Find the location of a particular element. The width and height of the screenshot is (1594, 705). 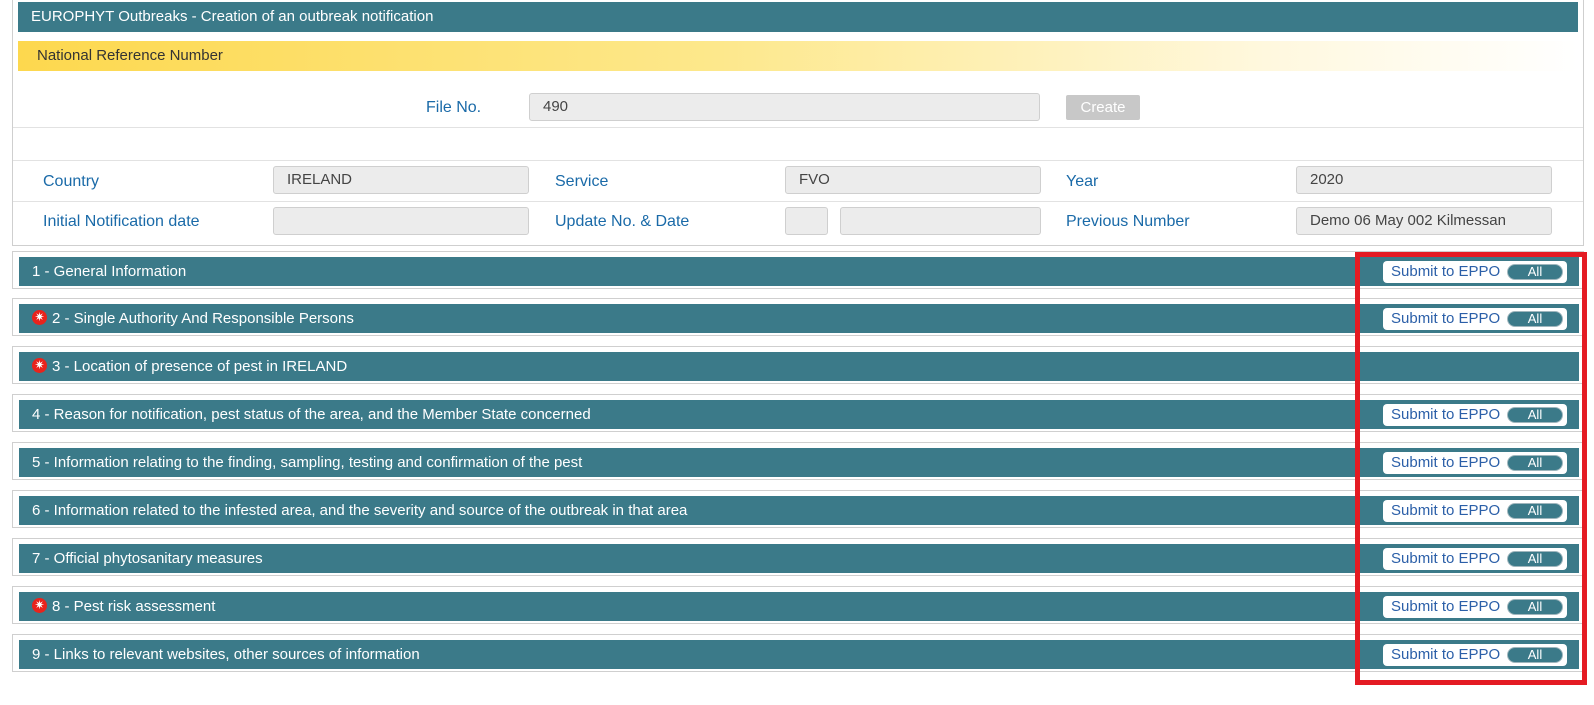

country-label: Country is located at coordinates (71, 181).